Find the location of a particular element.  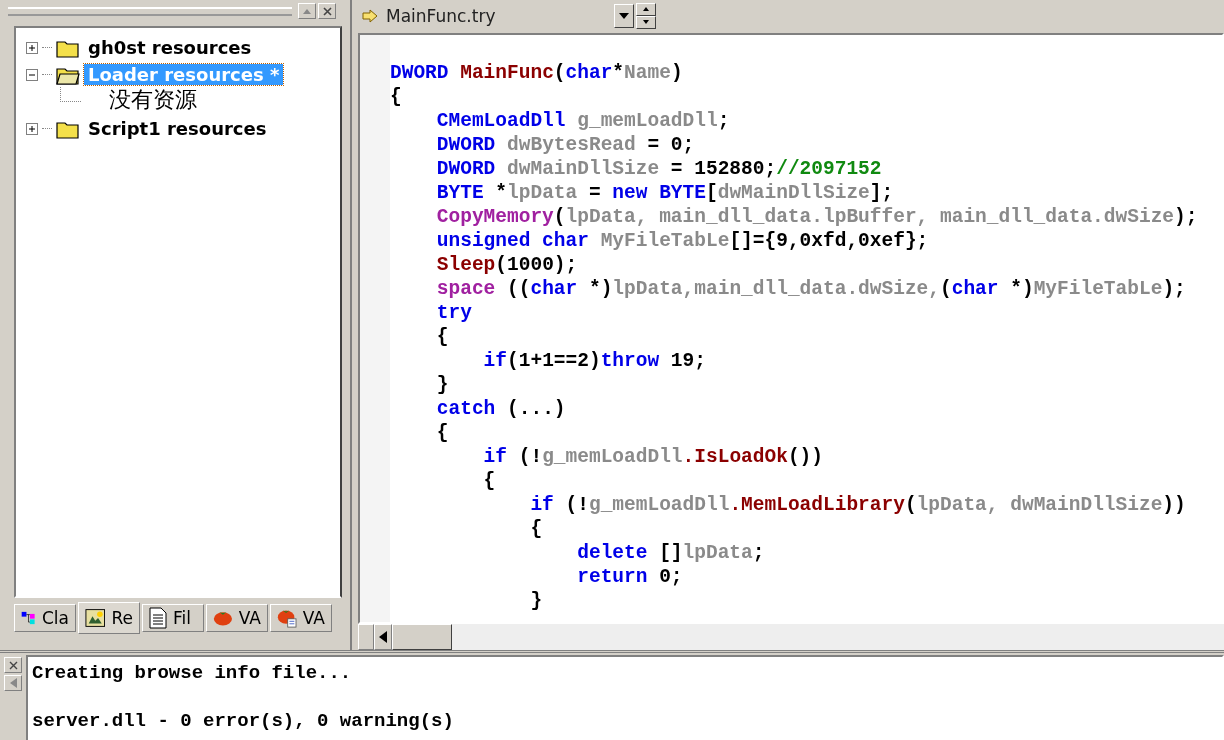

panel-tab: Fil is located at coordinates (173, 618).